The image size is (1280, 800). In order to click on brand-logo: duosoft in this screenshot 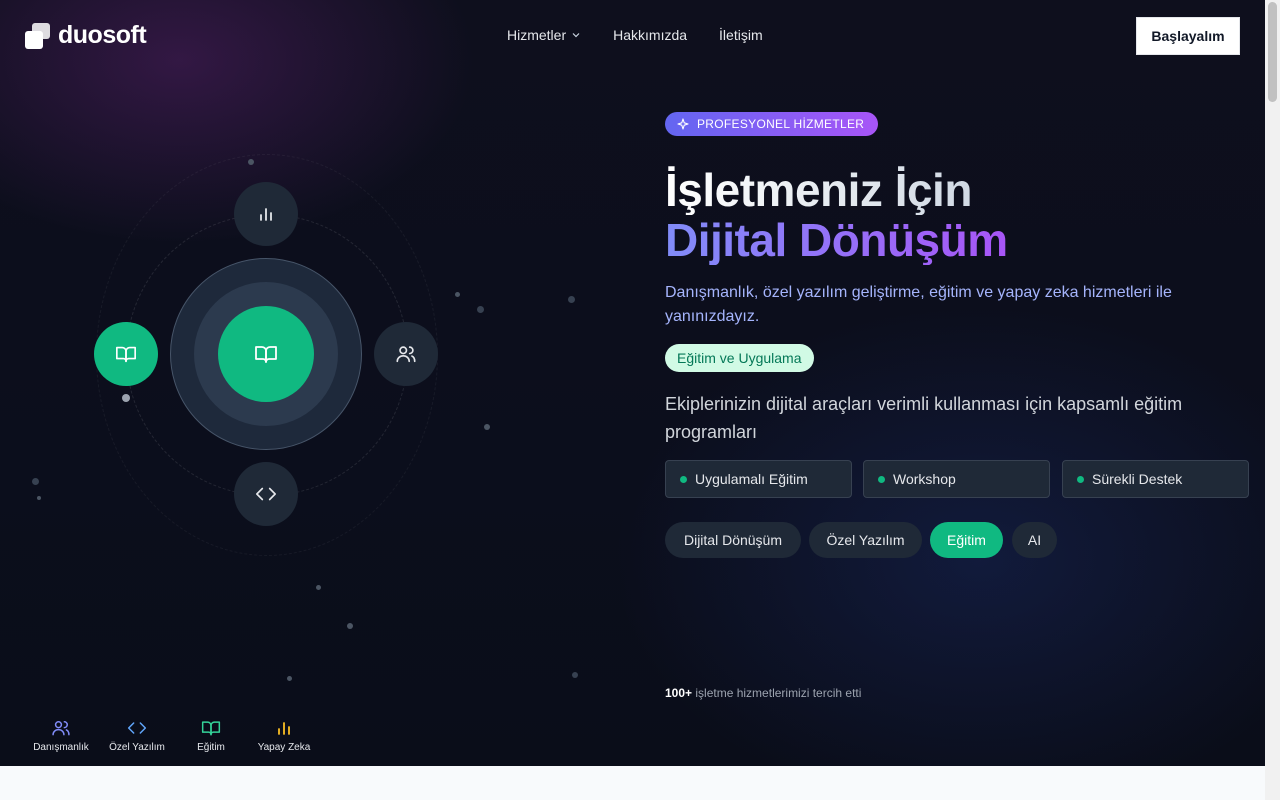, I will do `click(85, 35)`.